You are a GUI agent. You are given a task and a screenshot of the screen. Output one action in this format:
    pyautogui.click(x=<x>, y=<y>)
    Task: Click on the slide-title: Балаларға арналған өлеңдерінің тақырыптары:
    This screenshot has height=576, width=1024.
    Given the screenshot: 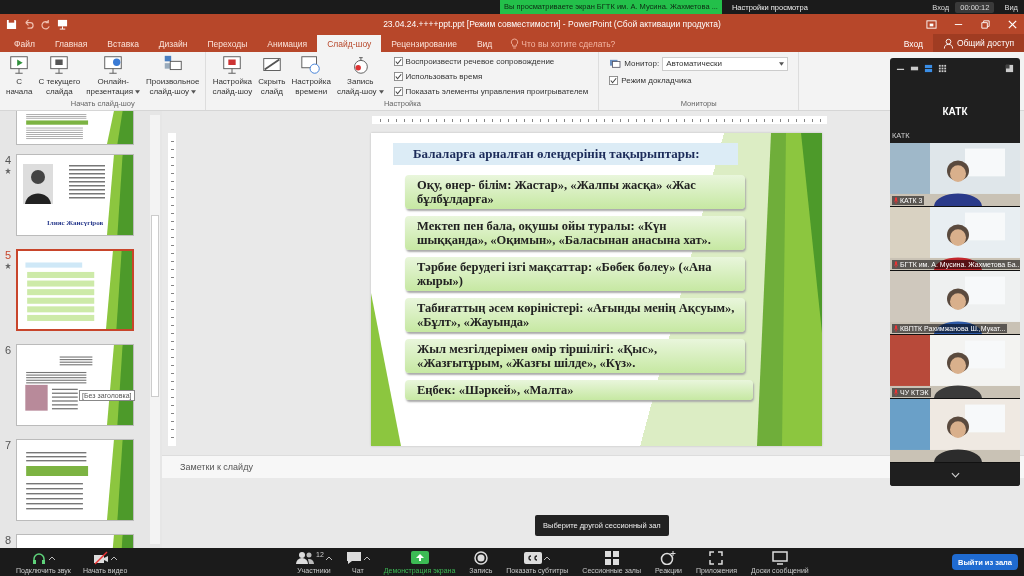 What is the action you would take?
    pyautogui.click(x=565, y=154)
    